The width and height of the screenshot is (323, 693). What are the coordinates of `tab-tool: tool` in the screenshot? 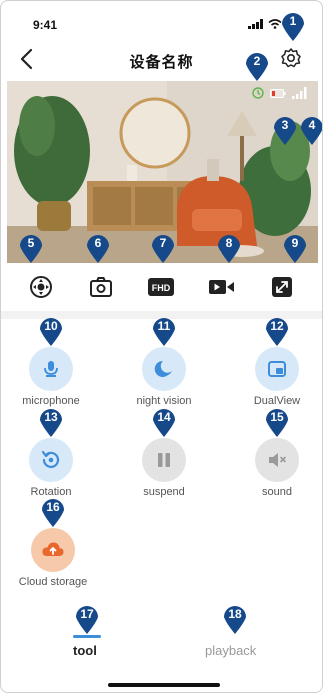 It's located at (85, 650).